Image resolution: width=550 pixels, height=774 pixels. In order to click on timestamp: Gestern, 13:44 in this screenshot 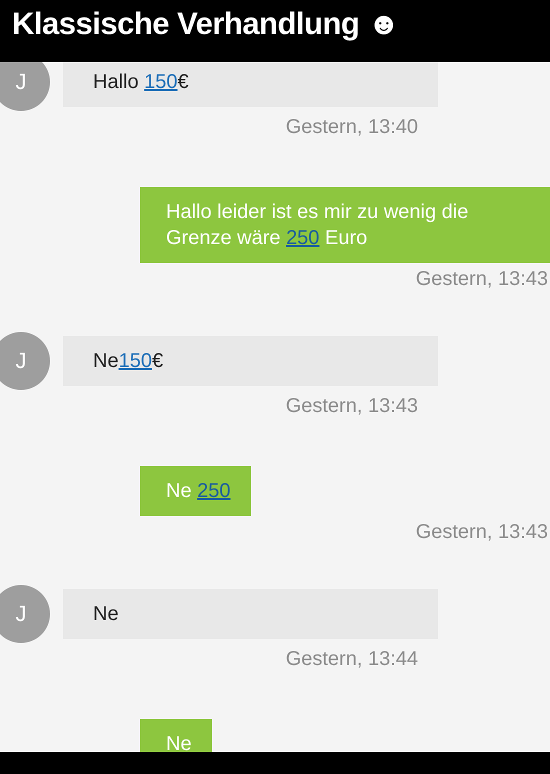, I will do `click(351, 659)`.